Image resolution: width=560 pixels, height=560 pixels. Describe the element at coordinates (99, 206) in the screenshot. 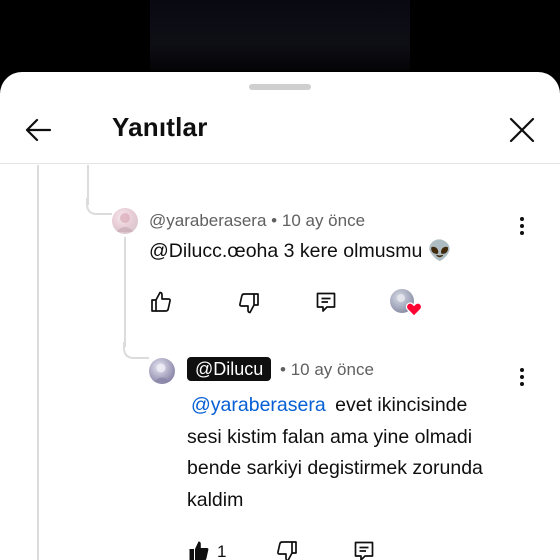

I see `thread-connector` at that location.